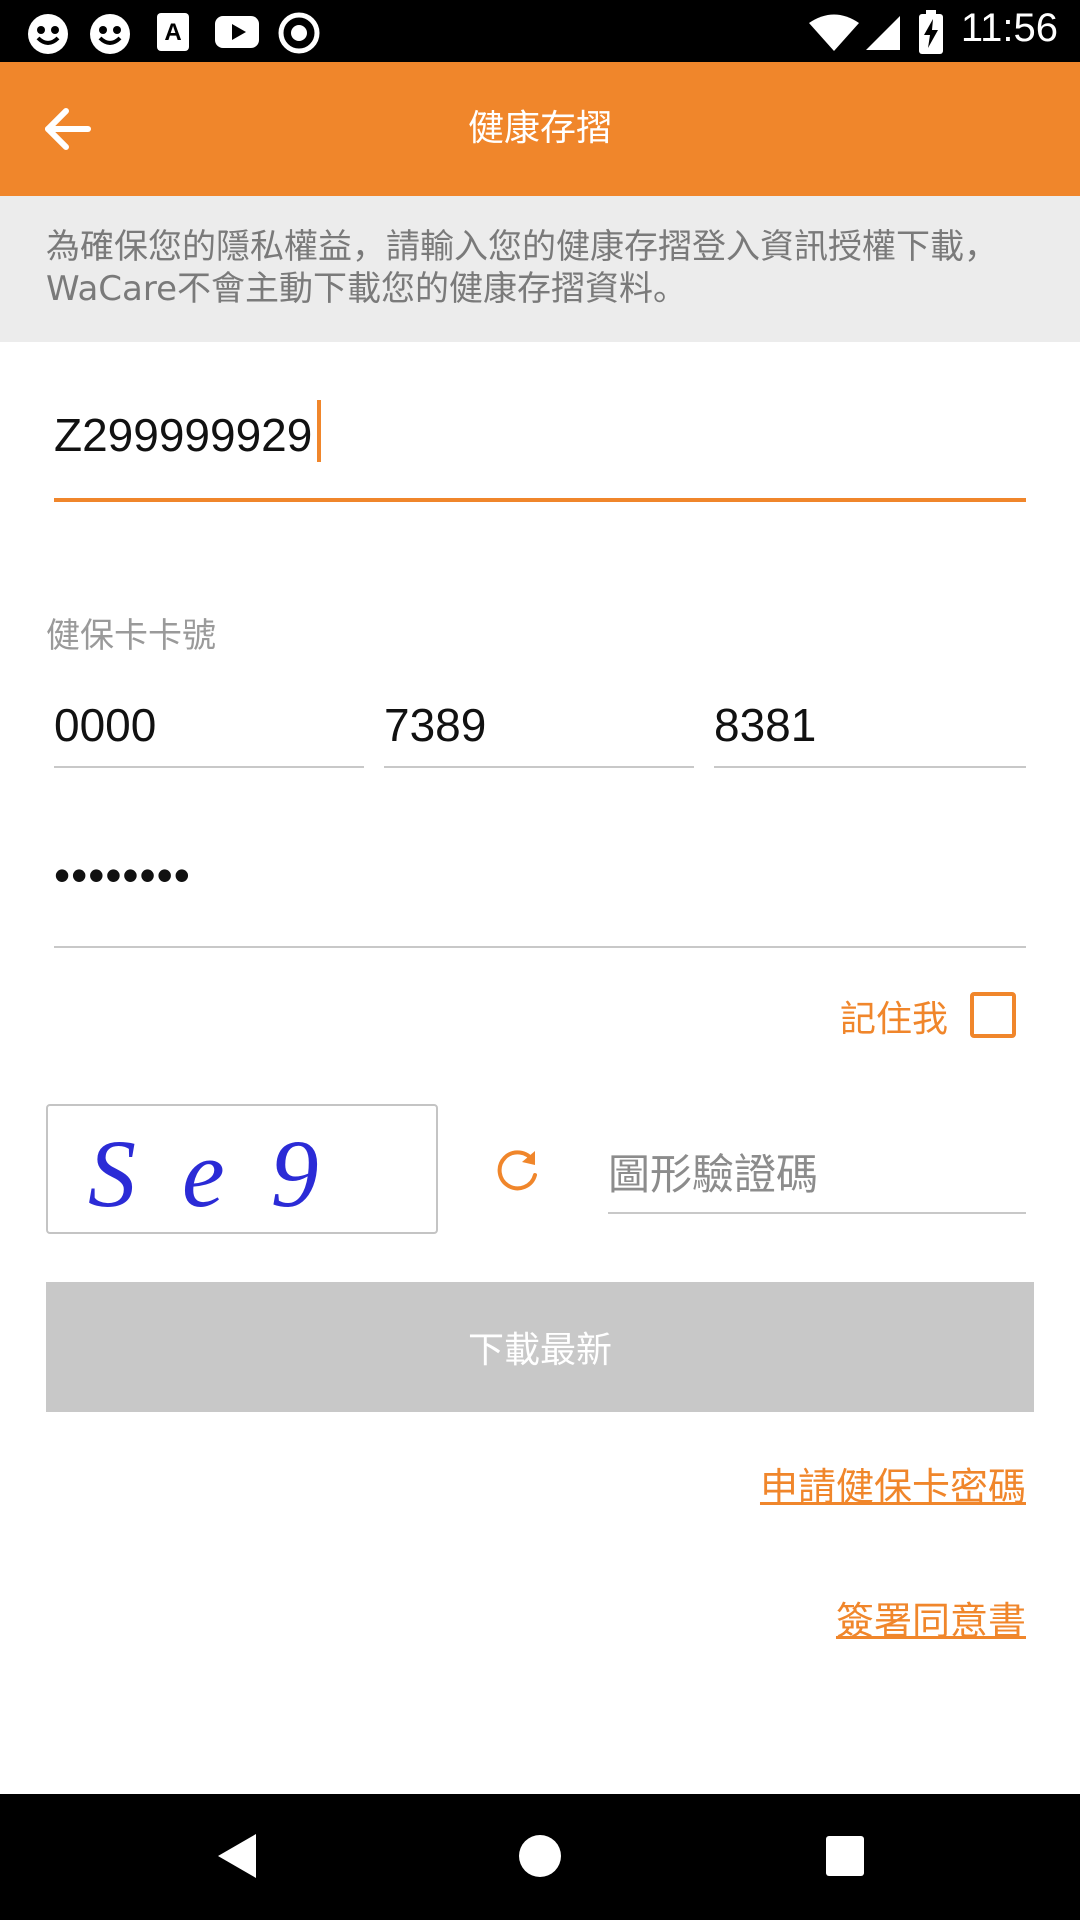  I want to click on password-input, so click(540, 875).